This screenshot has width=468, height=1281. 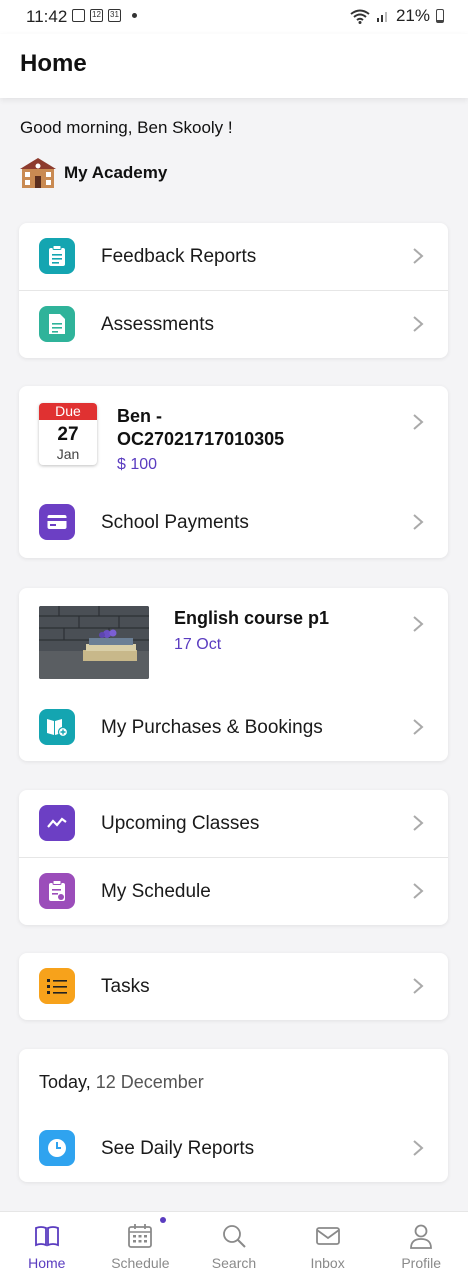 I want to click on tasks-item: Tasks, so click(x=233, y=986).